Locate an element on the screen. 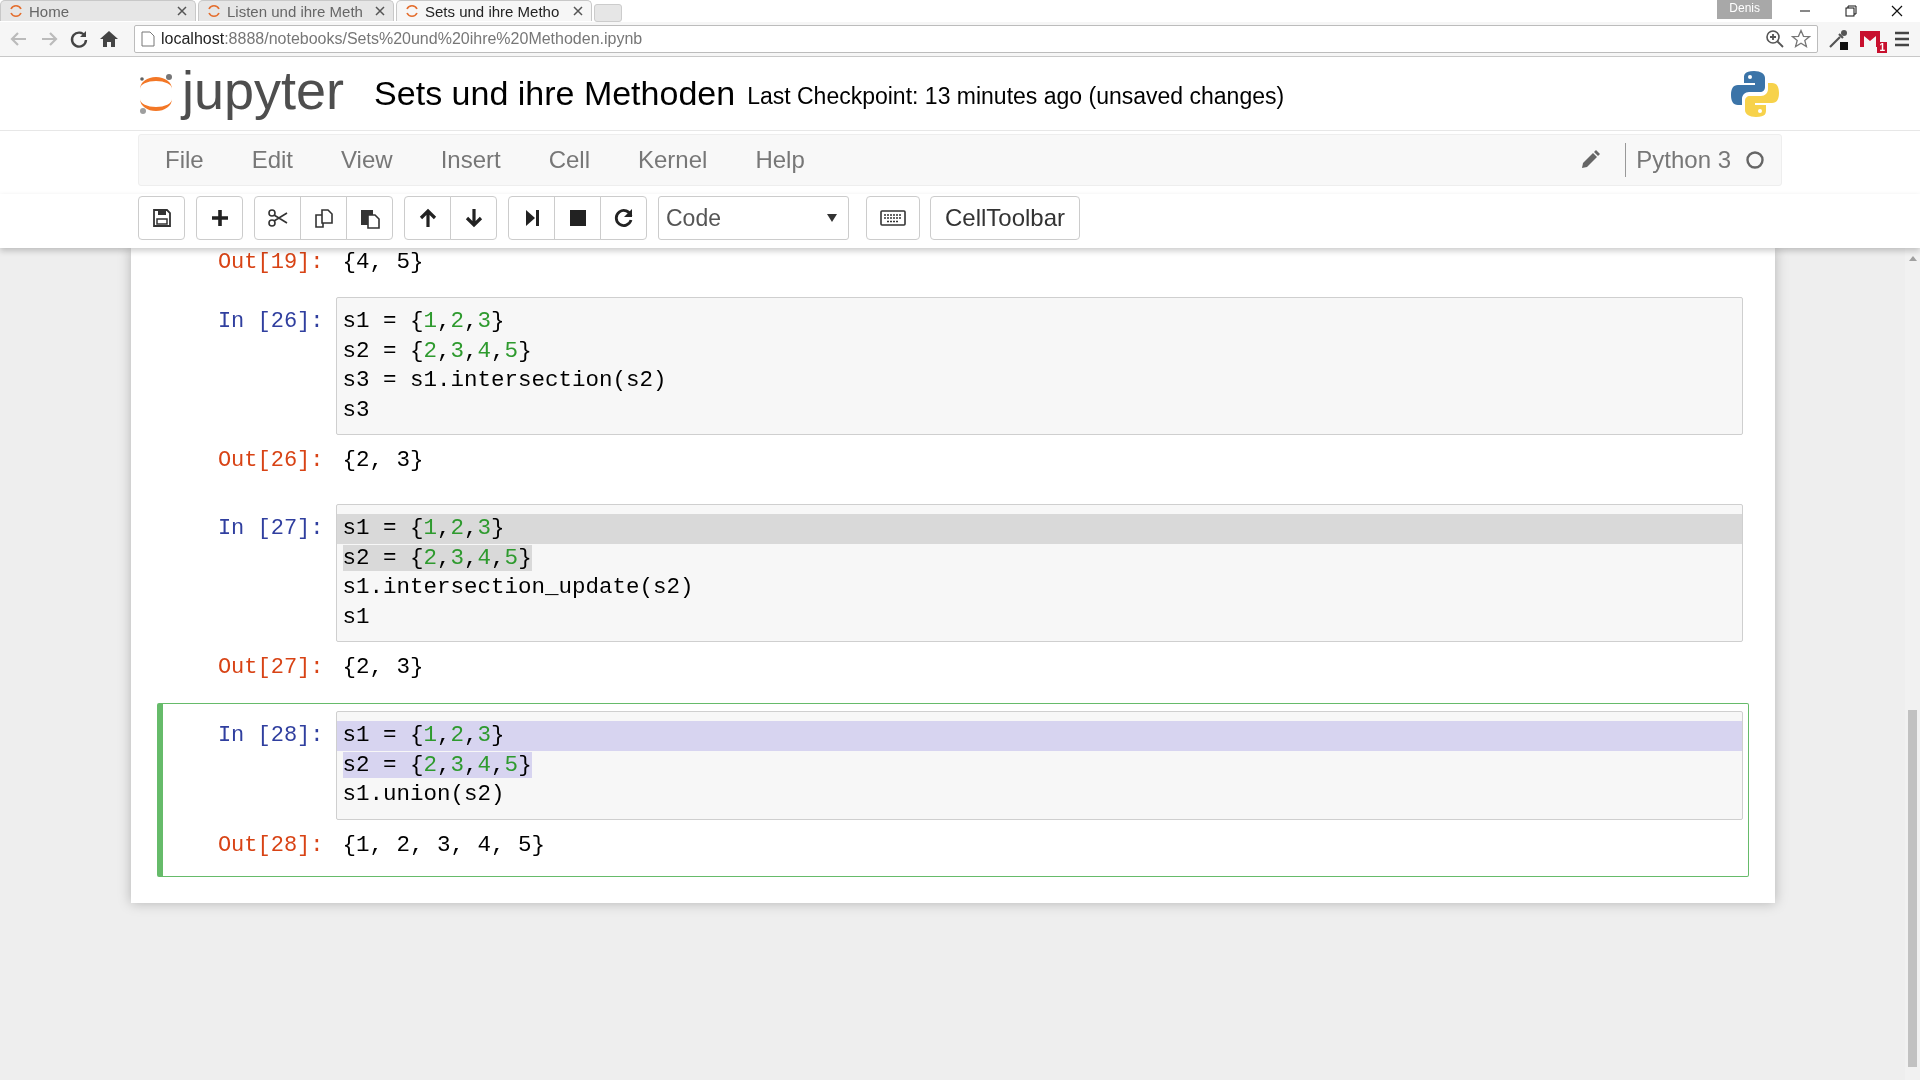 The width and height of the screenshot is (1920, 1080). output-prompt: Out[19]: is located at coordinates (270, 263).